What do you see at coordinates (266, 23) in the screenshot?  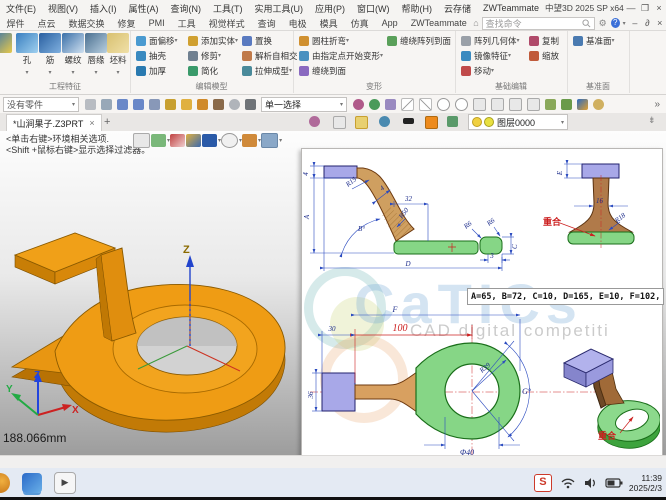 I see `tab-inquire: 查询` at bounding box center [266, 23].